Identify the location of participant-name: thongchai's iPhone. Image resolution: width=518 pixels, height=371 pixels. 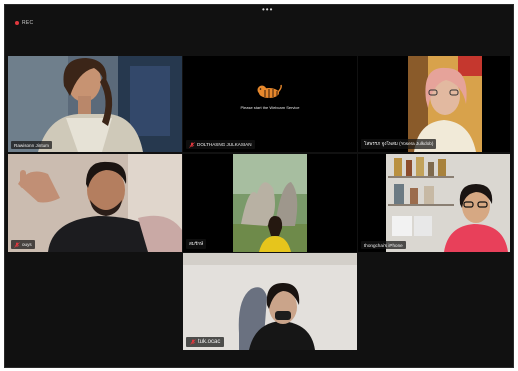
(383, 245).